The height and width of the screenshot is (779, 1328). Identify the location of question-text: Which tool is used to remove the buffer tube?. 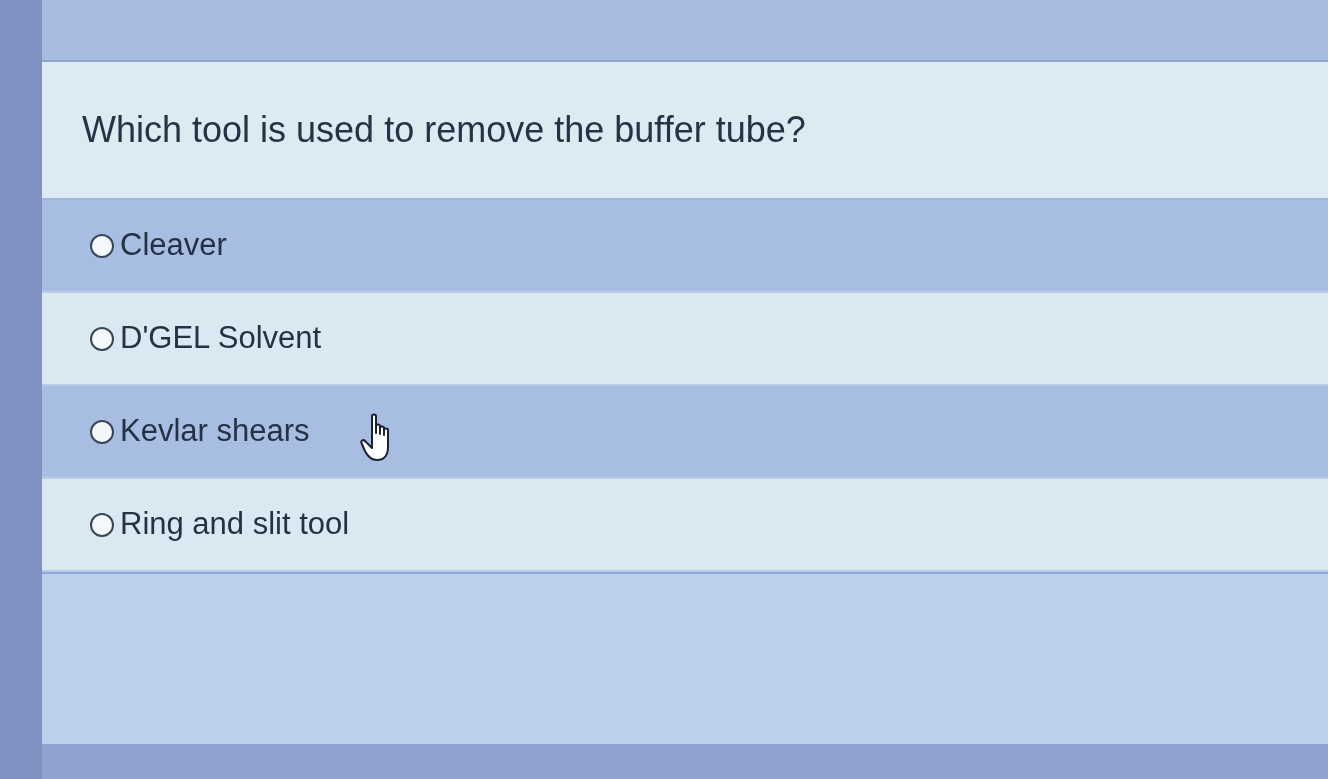
(444, 130).